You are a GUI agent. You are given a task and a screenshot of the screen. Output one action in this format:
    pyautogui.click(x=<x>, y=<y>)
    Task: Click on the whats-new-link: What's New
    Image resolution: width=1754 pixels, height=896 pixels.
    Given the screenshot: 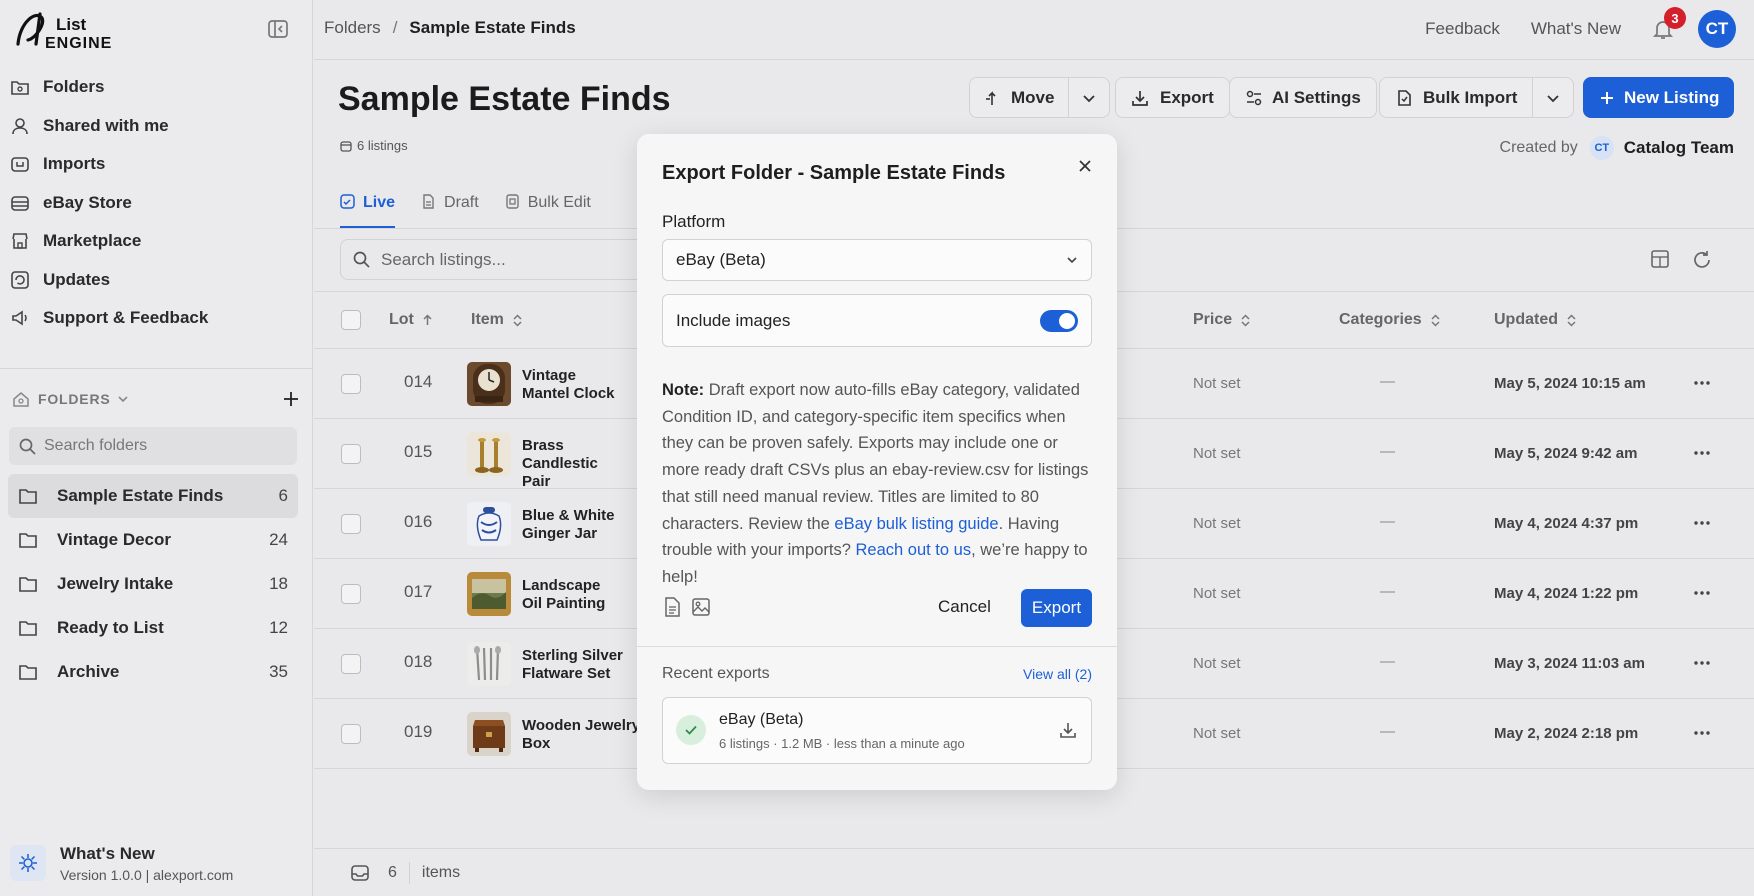 What is the action you would take?
    pyautogui.click(x=1576, y=29)
    